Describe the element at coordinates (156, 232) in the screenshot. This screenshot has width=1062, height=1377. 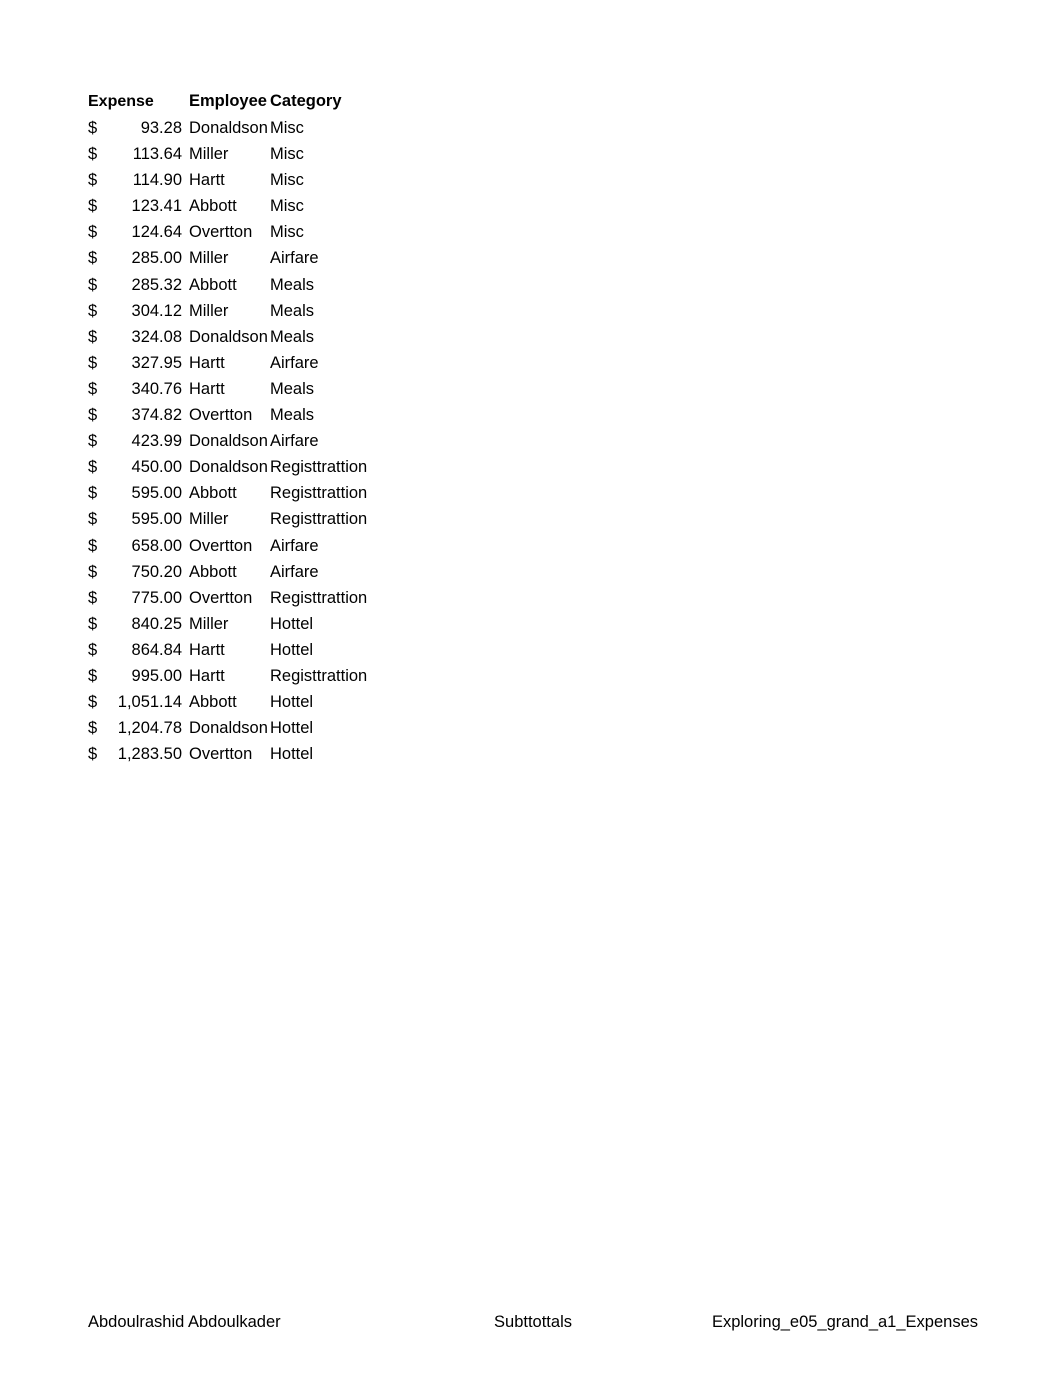
I see `expense-amount: 124.64` at that location.